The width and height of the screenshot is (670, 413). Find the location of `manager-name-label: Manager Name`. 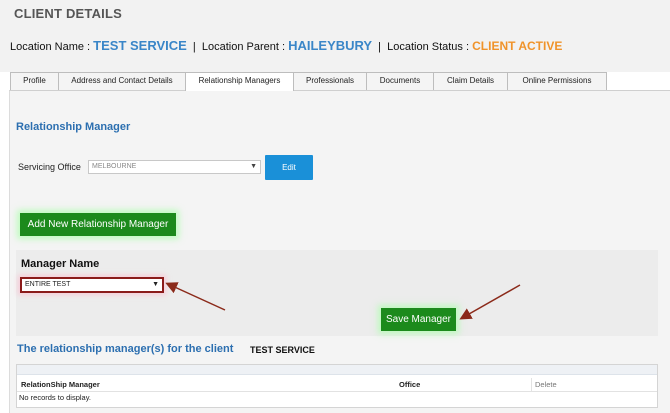

manager-name-label: Manager Name is located at coordinates (60, 264).